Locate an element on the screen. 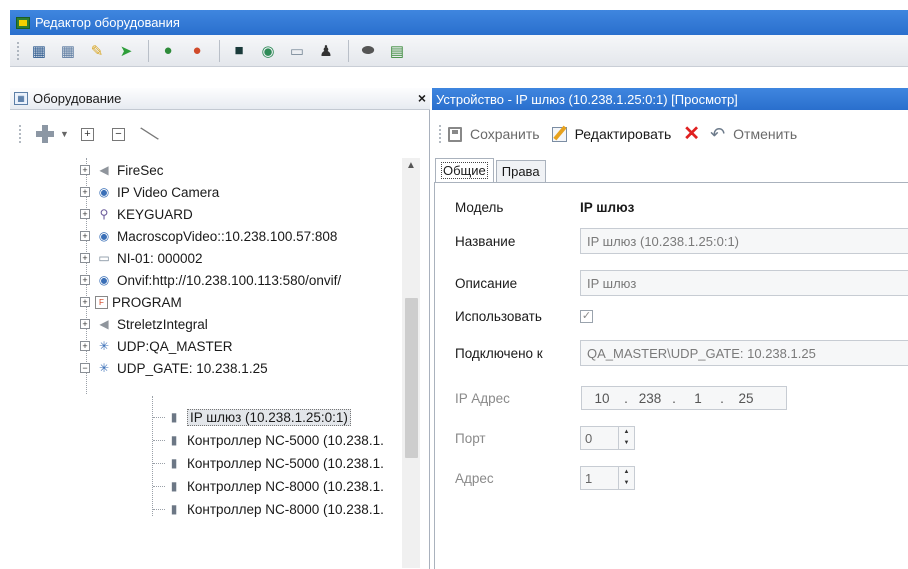 Image resolution: width=908 pixels, height=569 pixels. main-toolbar: ▦ ▦ ✎ ➤ ● ● ■ ◉ ▭ ♟ ⬬ ▤ is located at coordinates (459, 51).